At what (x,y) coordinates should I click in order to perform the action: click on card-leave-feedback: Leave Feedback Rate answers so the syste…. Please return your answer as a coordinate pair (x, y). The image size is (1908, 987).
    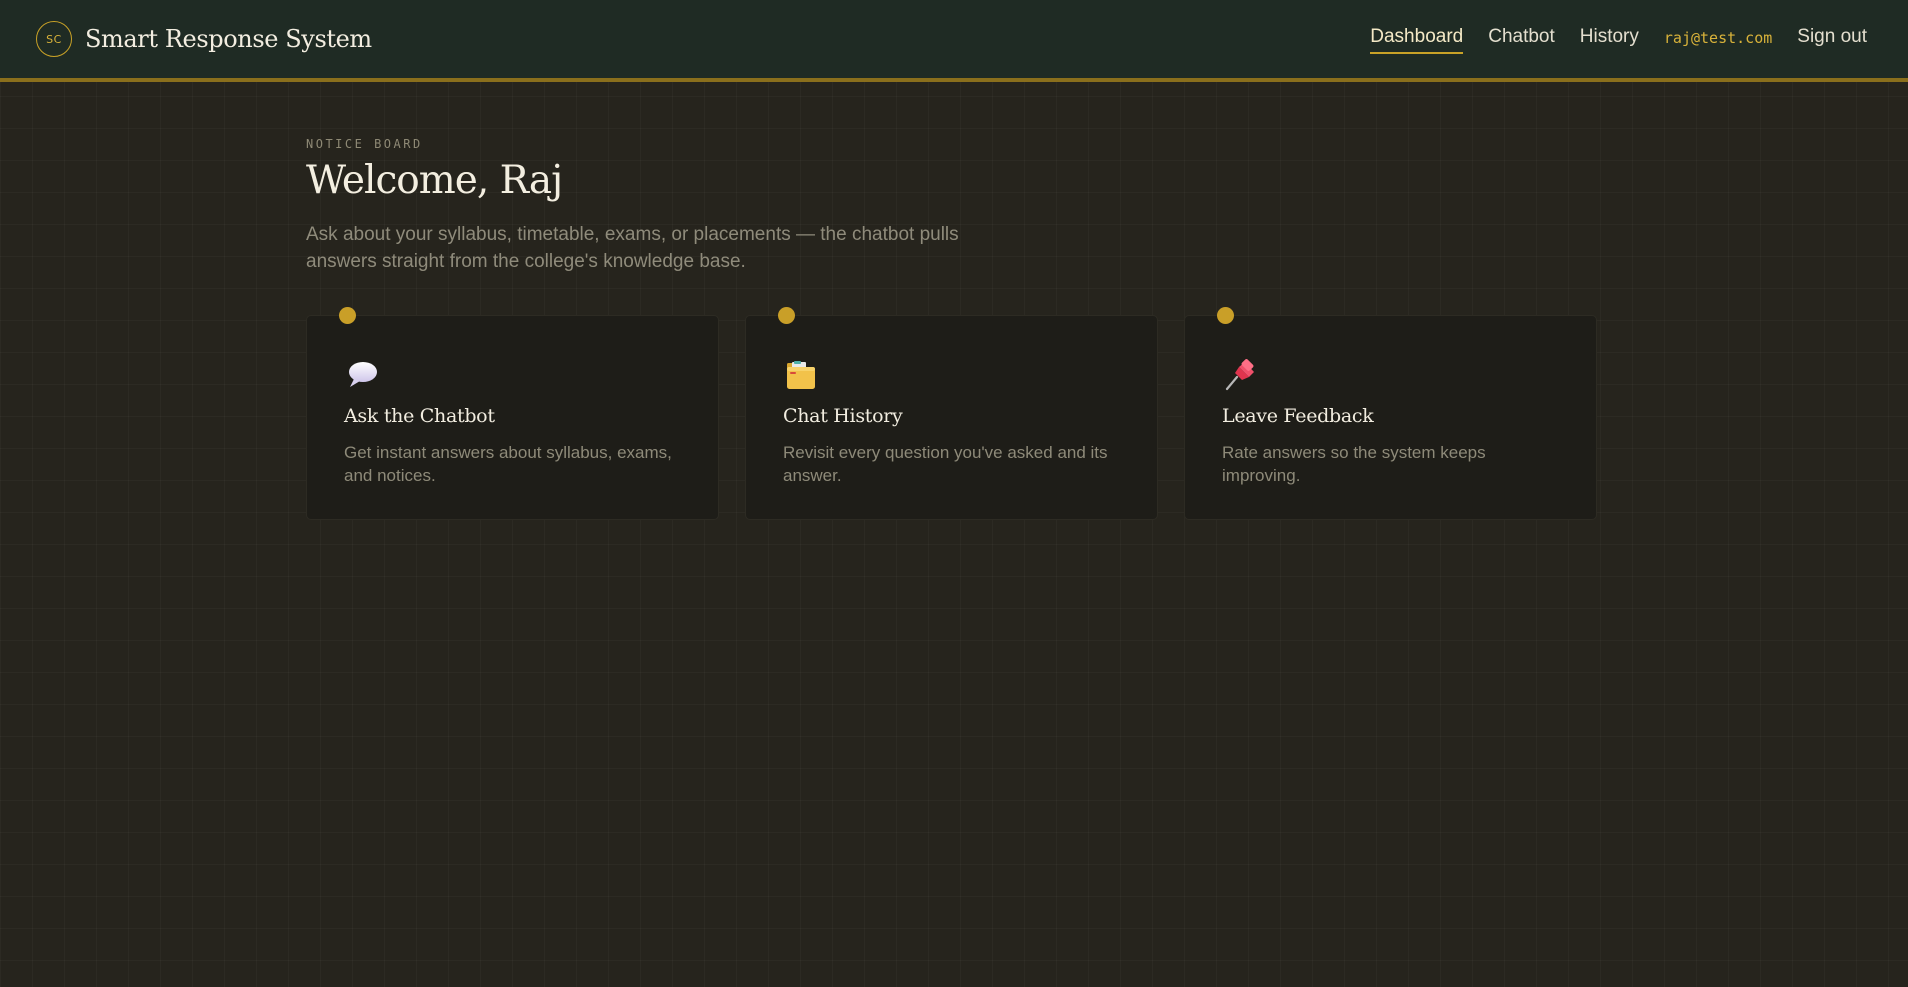
    Looking at the image, I should click on (1390, 413).